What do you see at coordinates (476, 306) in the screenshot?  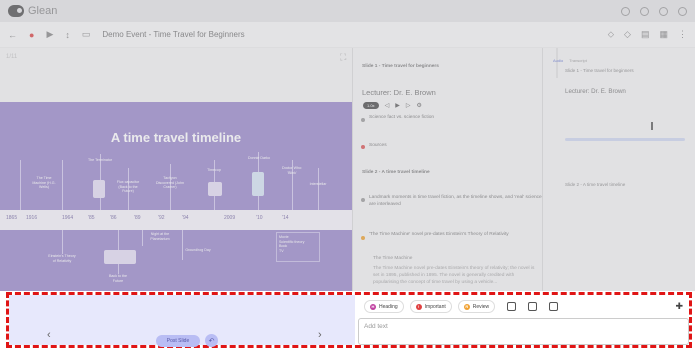 I see `review-chip: R Review` at bounding box center [476, 306].